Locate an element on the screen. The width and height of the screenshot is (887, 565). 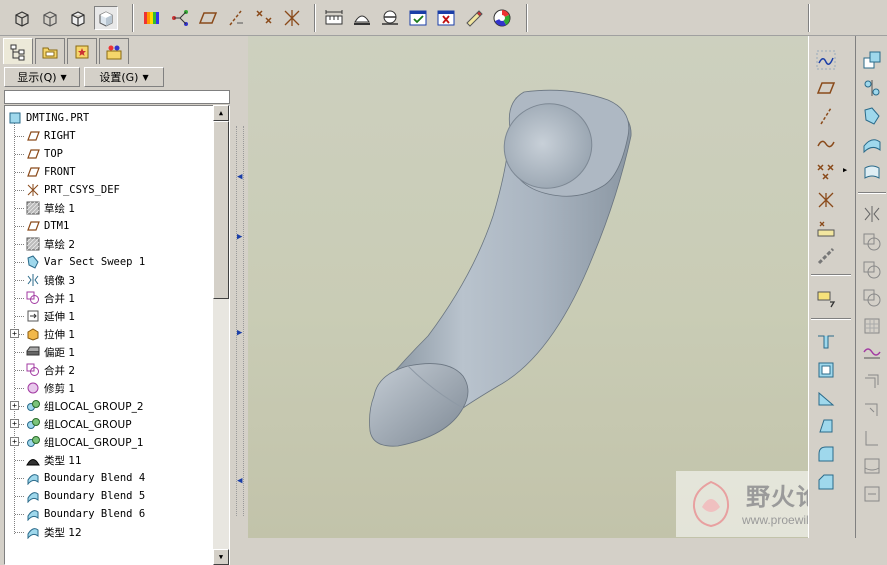
tree-item: 修剪 1 is located at coordinates (50, 388).